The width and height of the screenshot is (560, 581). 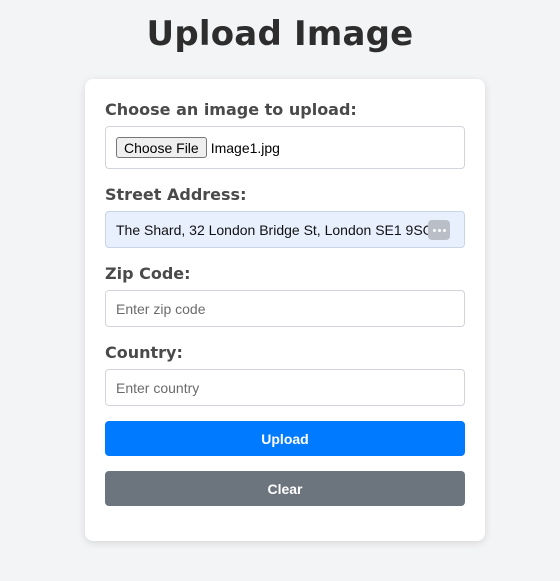 What do you see at coordinates (280, 34) in the screenshot?
I see `page-title: Upload Image` at bounding box center [280, 34].